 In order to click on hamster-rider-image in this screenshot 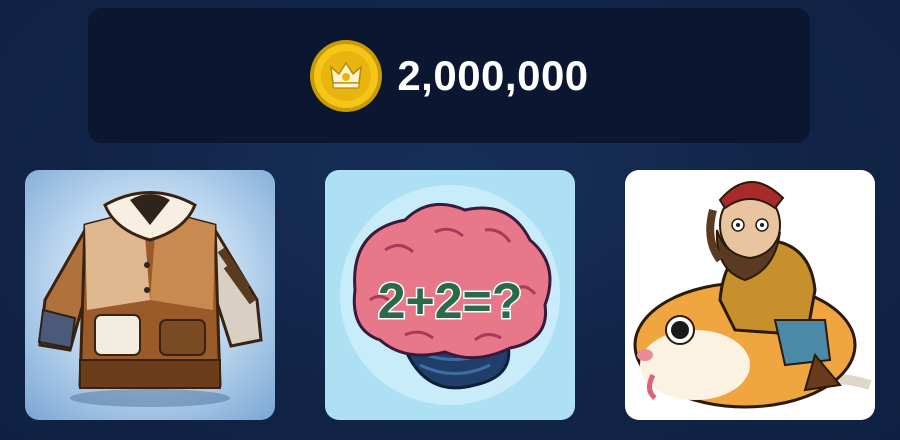, I will do `click(752, 295)`.